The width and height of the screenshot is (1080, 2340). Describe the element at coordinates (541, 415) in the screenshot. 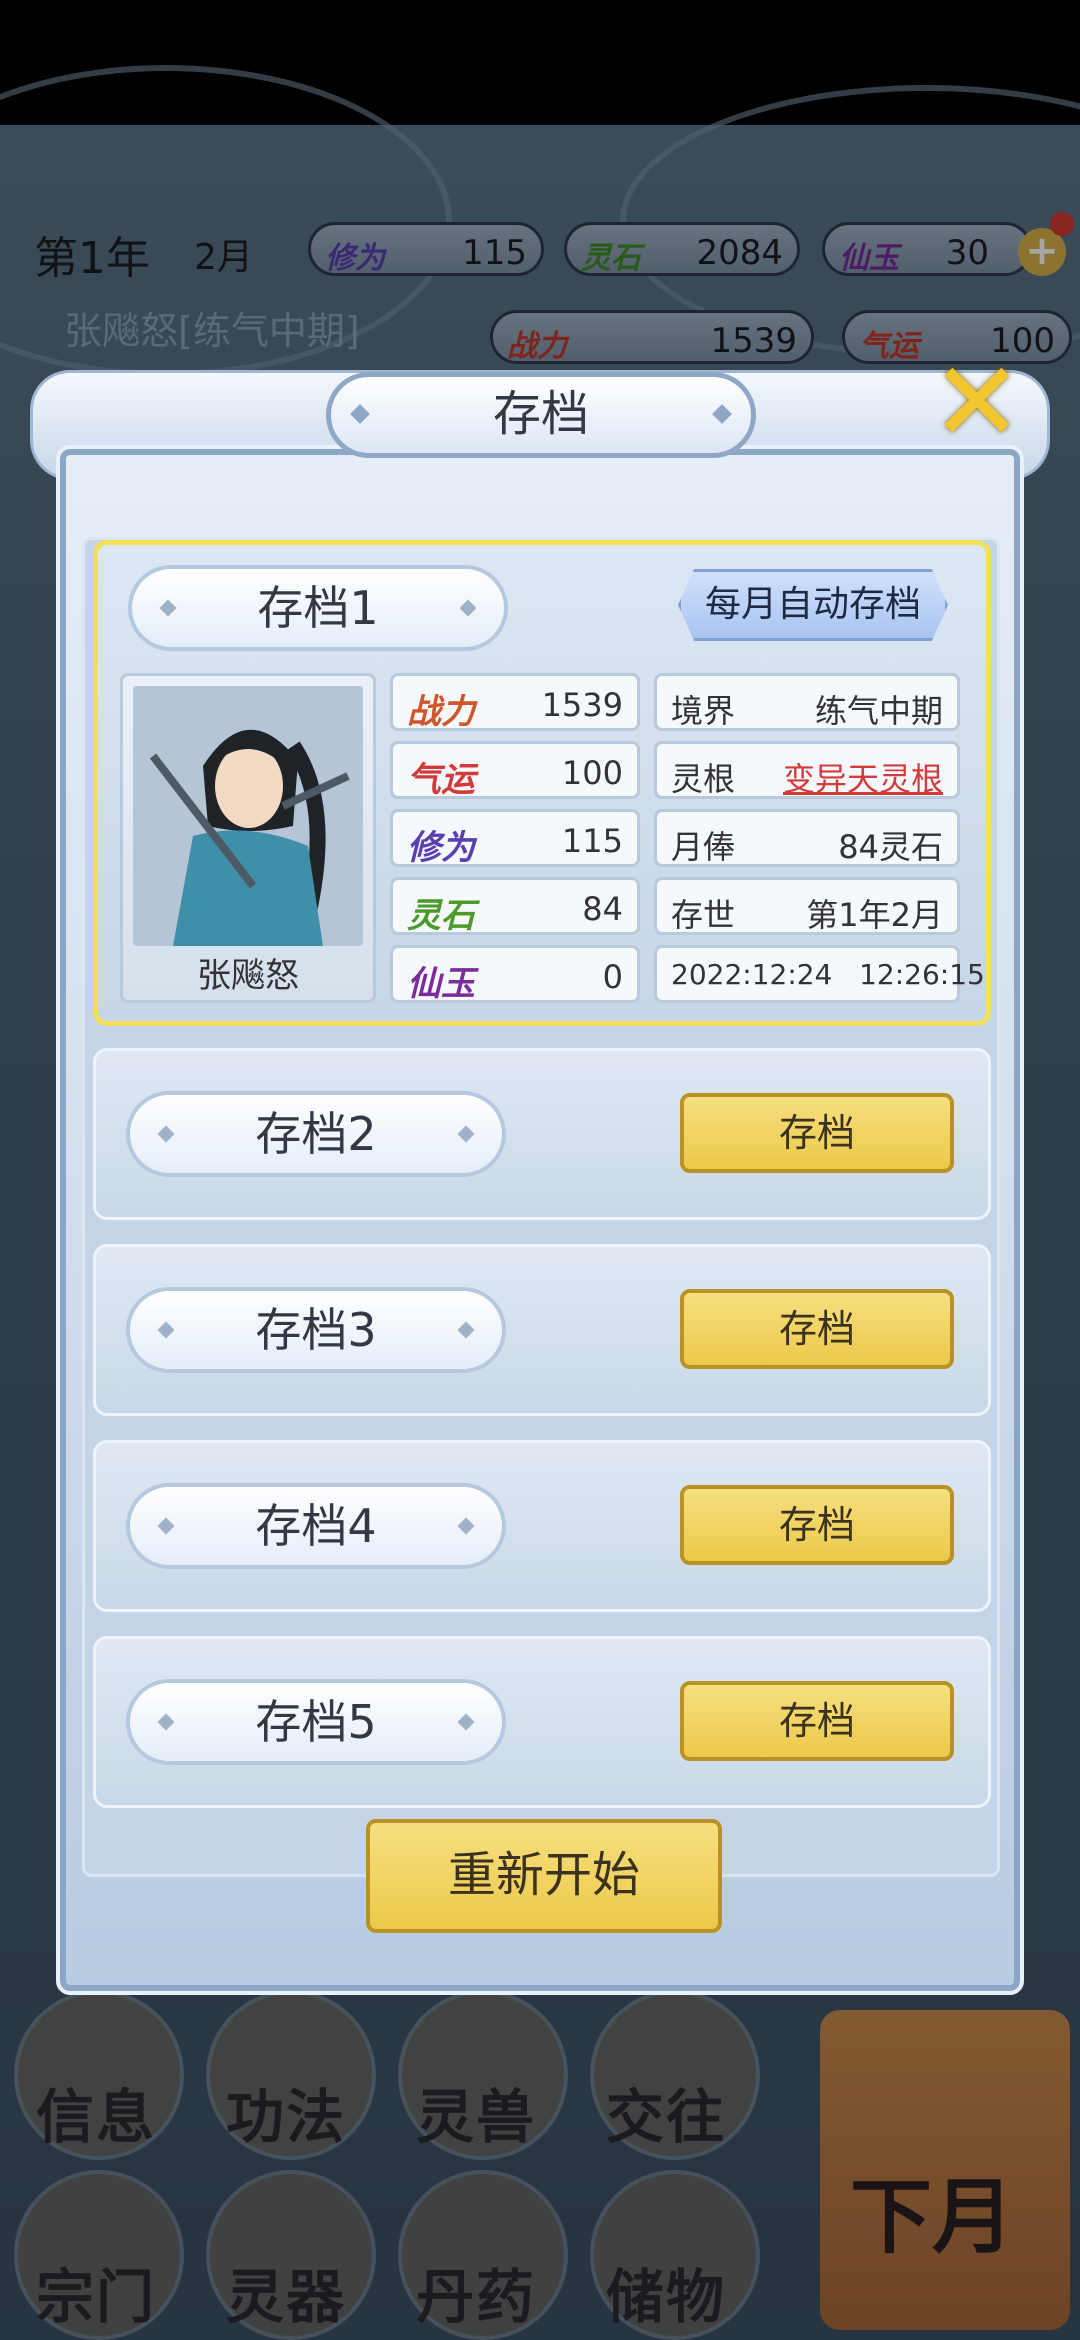

I see `dialog-title: 存档` at that location.